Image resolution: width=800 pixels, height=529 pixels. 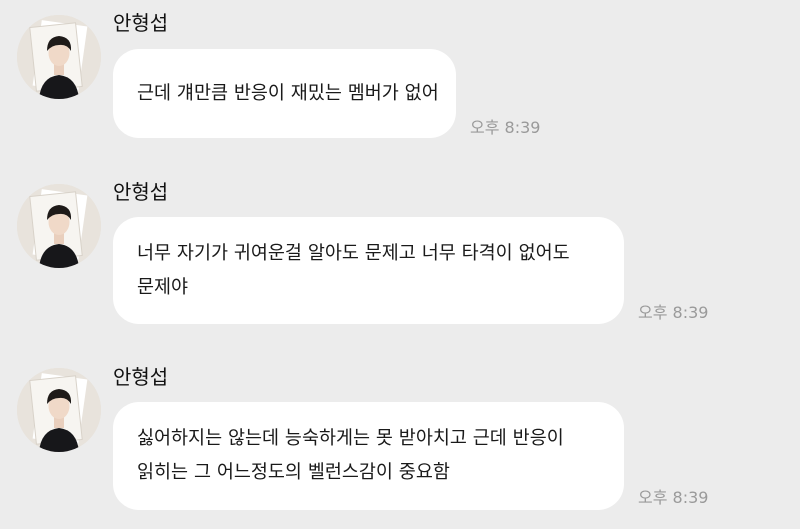 What do you see at coordinates (353, 253) in the screenshot?
I see `message-text-line: 너무 자기가 귀여운걸 알아도 문제고 너무 타격이 없어도` at bounding box center [353, 253].